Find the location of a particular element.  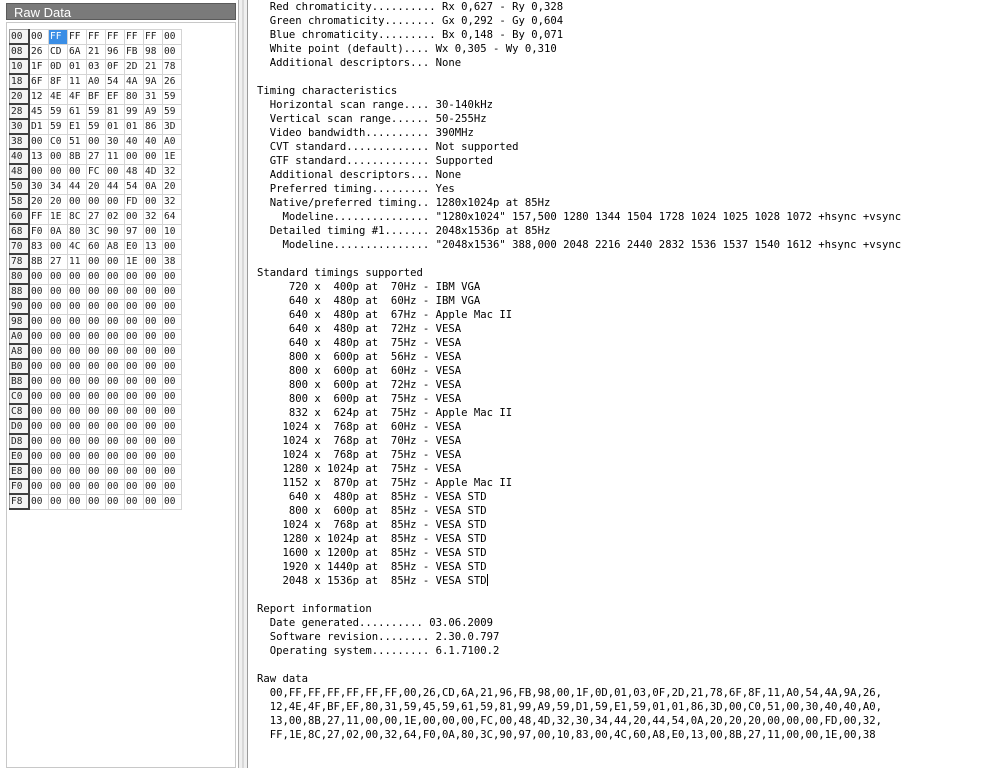

hex-byte-cell: 4C is located at coordinates (77, 246).